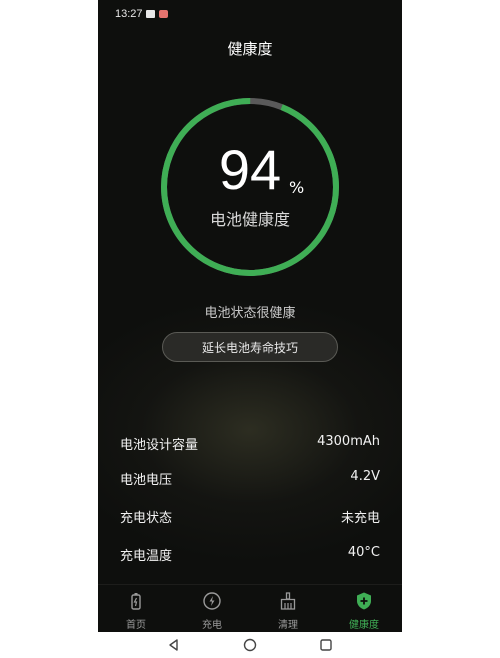 This screenshot has height=658, width=500. I want to click on info-value: 40°C, so click(363, 552).